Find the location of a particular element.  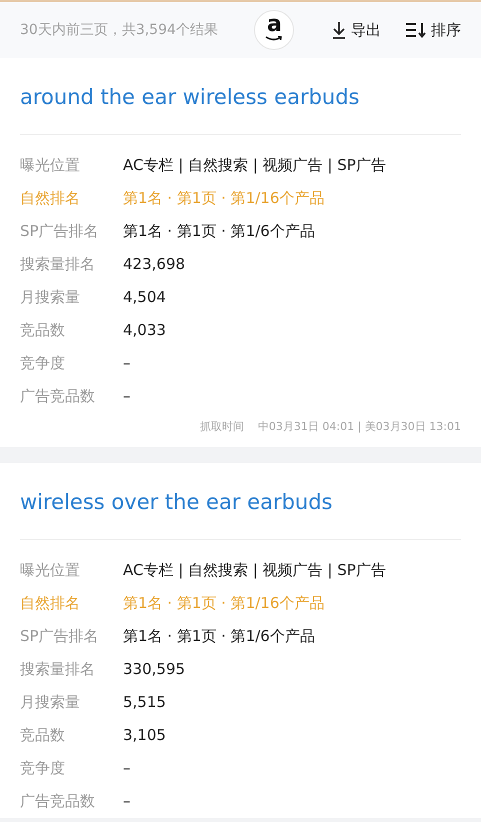

result-summary: 30天内前三页，共3,594个结果 is located at coordinates (119, 30).